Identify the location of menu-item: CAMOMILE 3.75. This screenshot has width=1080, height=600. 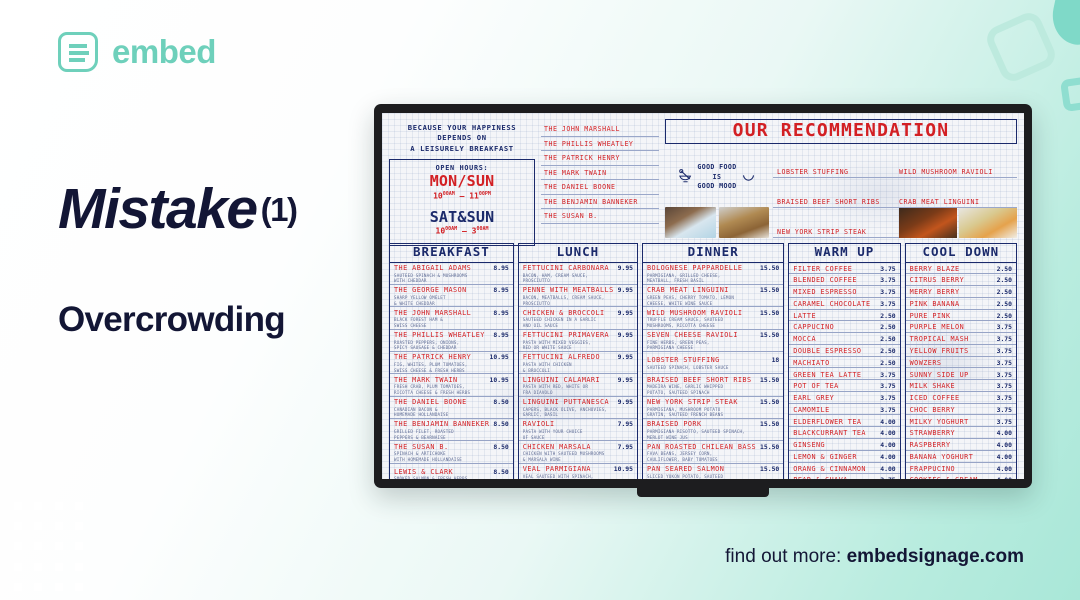
(844, 410).